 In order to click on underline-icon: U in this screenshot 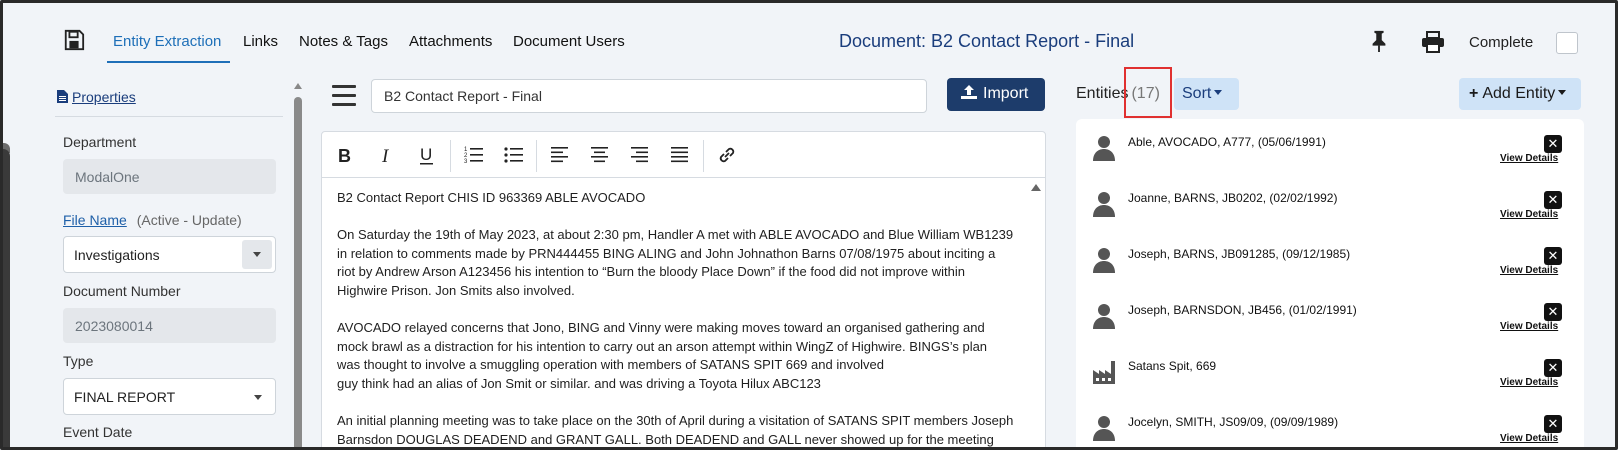, I will do `click(427, 155)`.